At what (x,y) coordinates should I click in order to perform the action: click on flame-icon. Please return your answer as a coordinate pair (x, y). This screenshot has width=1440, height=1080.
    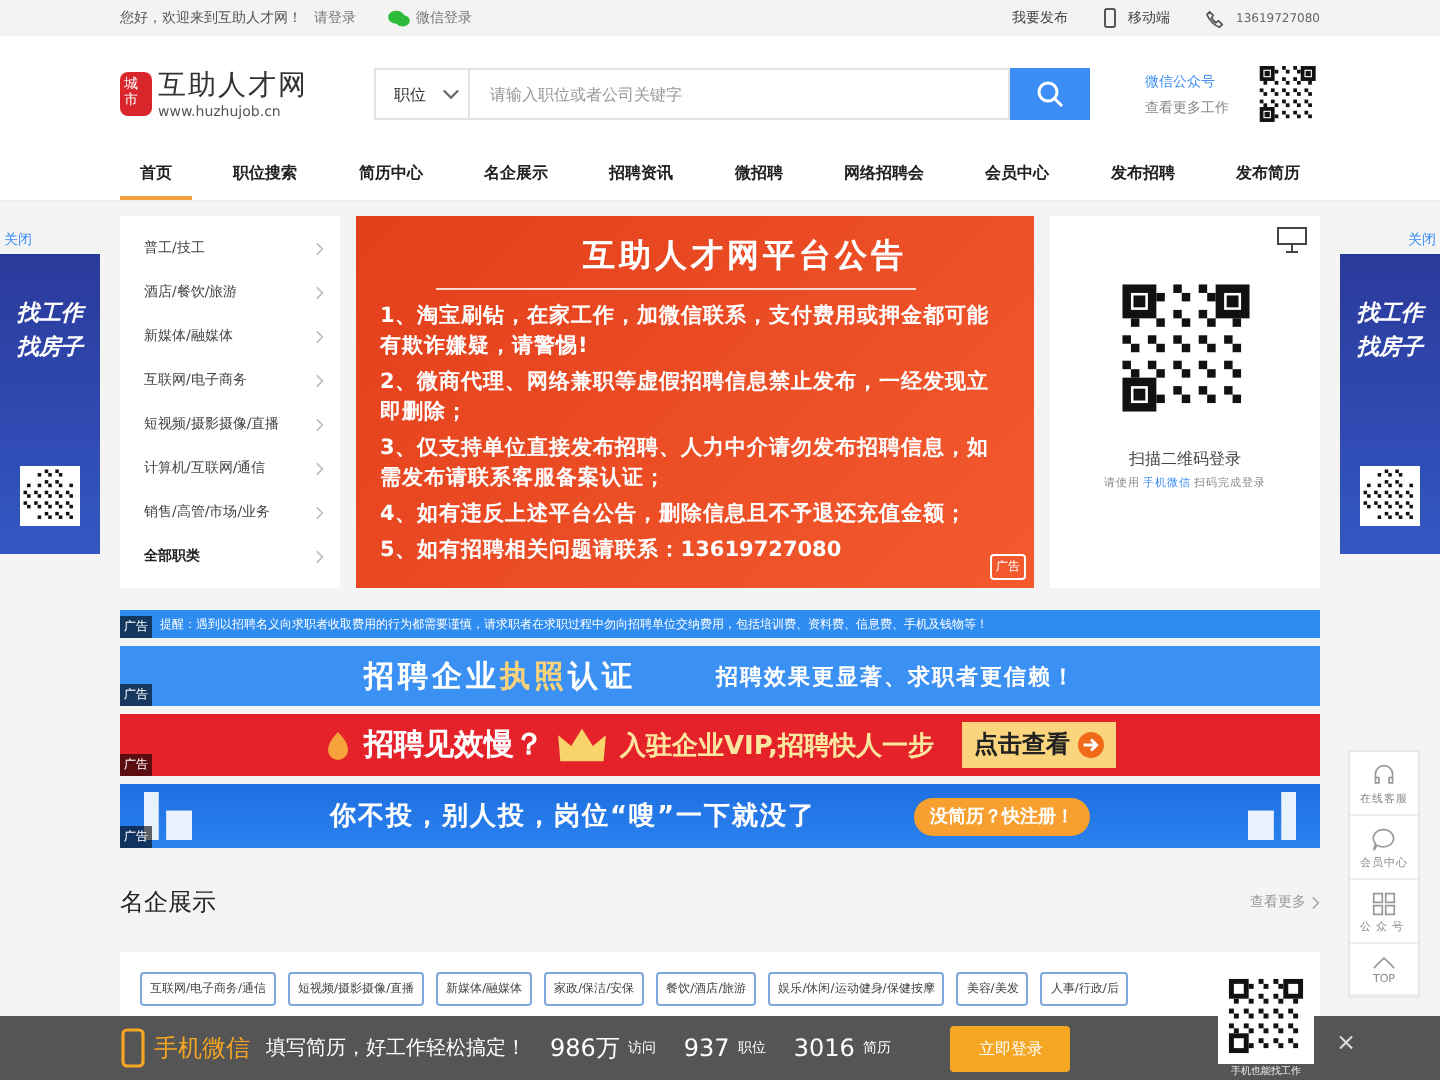
    Looking at the image, I should click on (338, 745).